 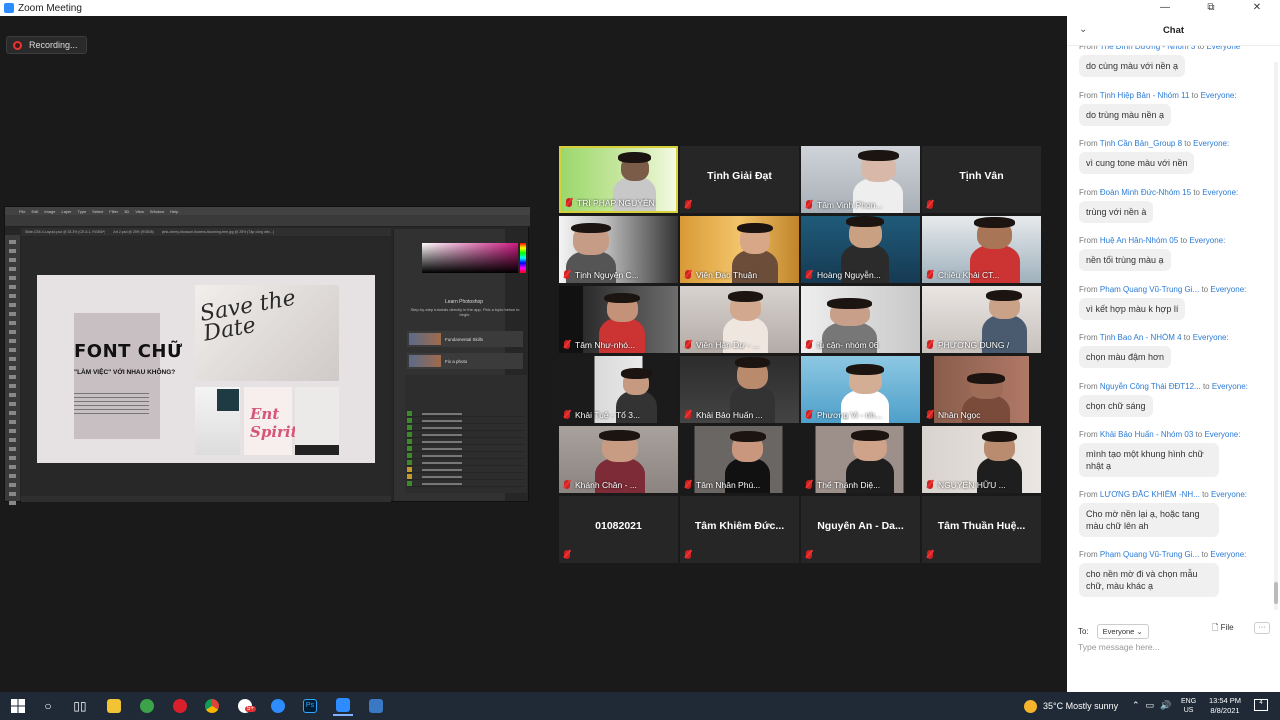 What do you see at coordinates (248, 316) in the screenshot?
I see `doc-script-text: Save the Date` at bounding box center [248, 316].